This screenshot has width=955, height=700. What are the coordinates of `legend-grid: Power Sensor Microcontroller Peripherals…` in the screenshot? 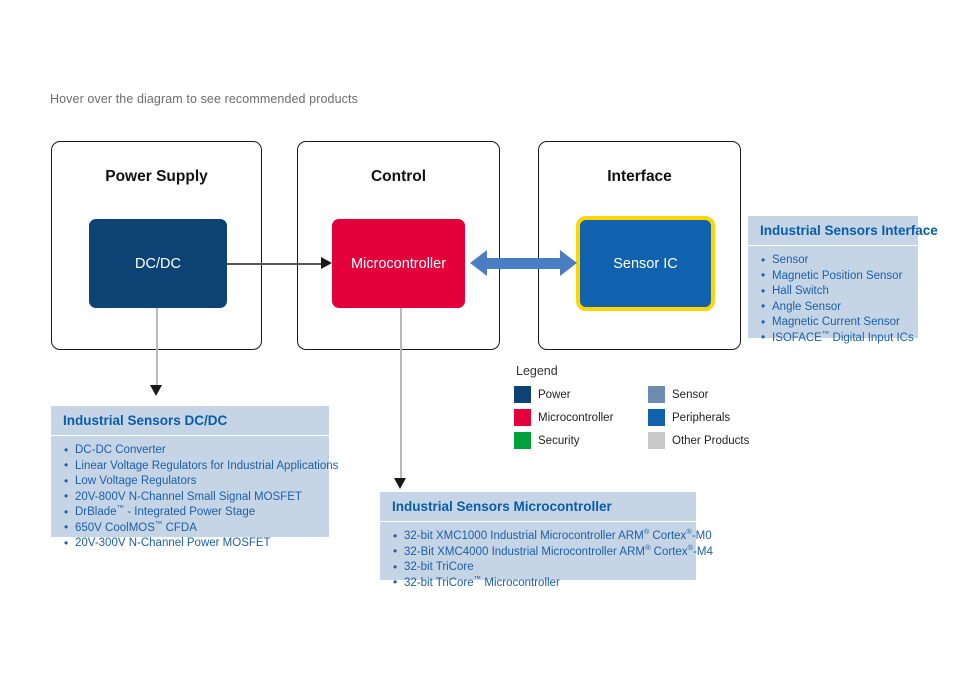 It's located at (631, 417).